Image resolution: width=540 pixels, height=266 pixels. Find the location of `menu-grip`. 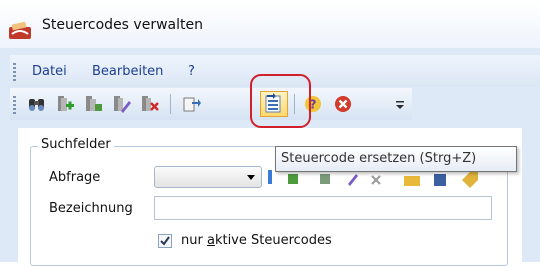

menu-grip is located at coordinates (14, 72).